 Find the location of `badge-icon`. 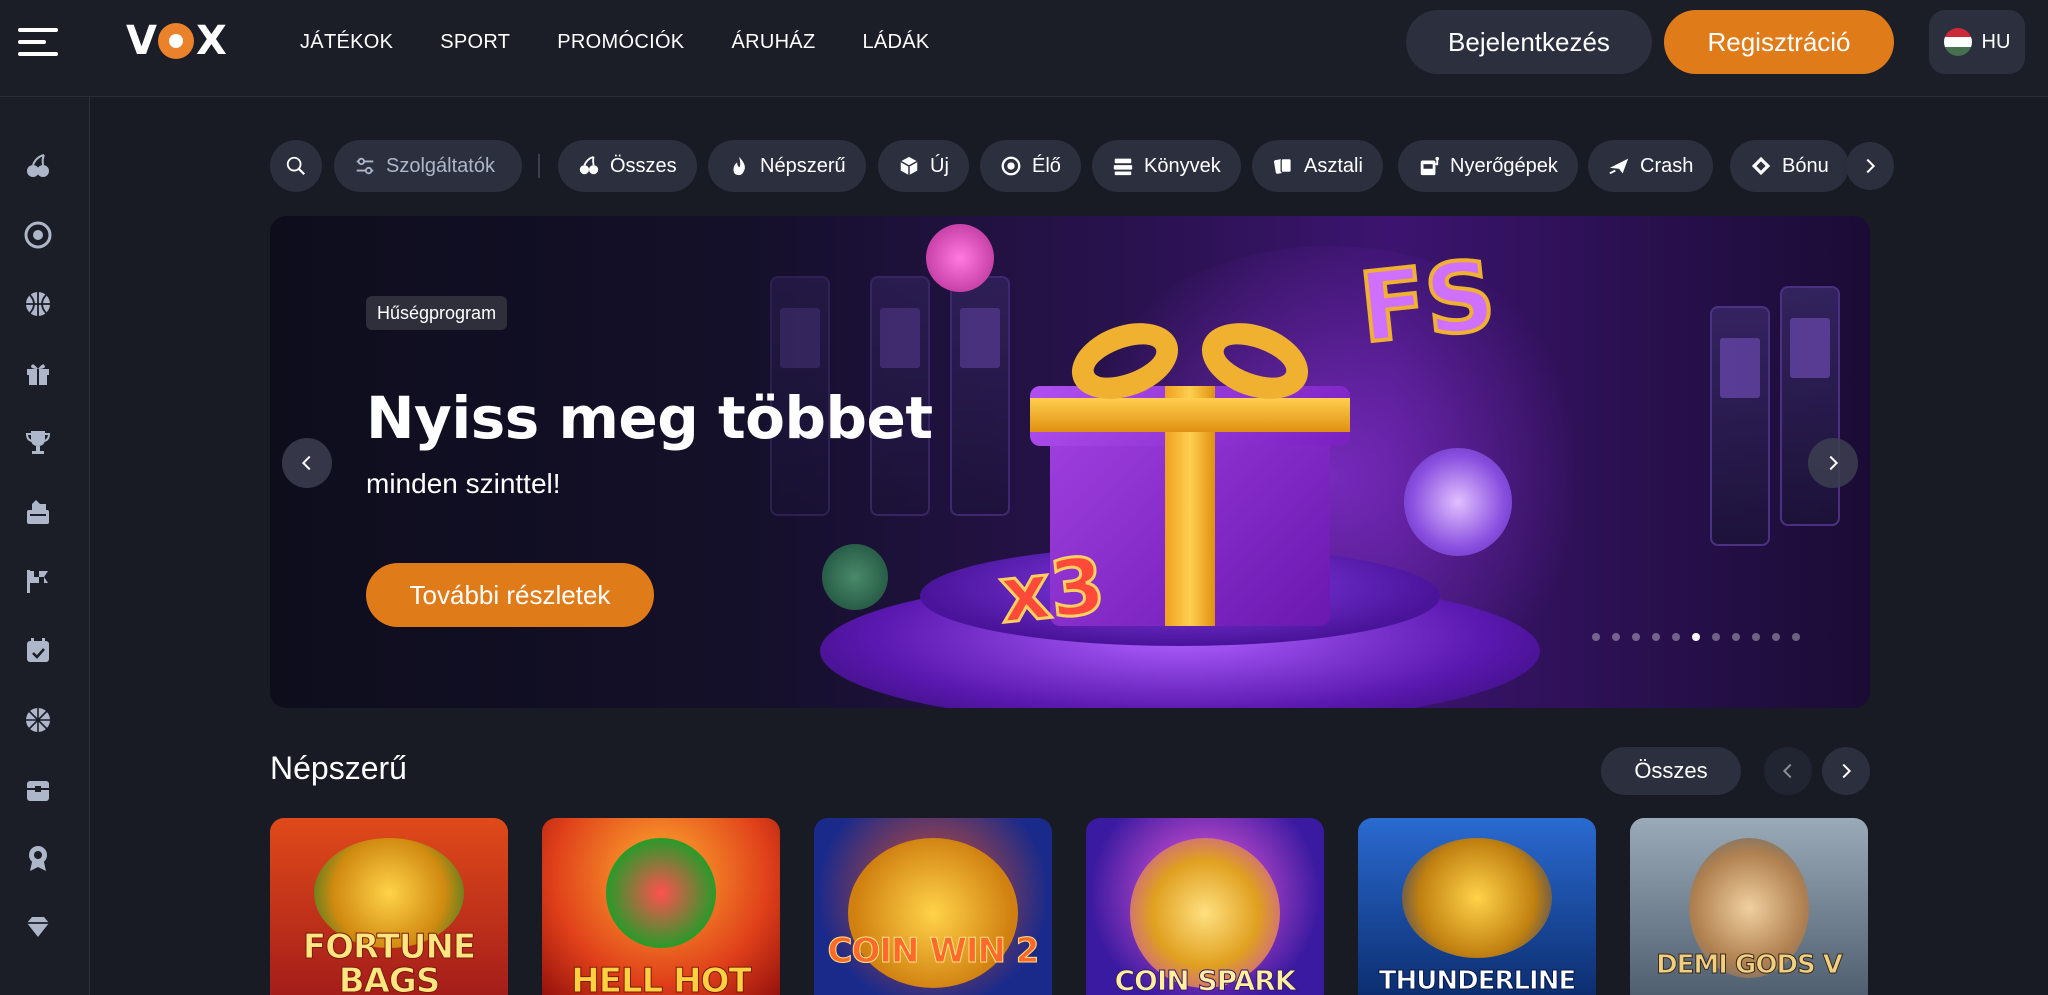

badge-icon is located at coordinates (38, 858).